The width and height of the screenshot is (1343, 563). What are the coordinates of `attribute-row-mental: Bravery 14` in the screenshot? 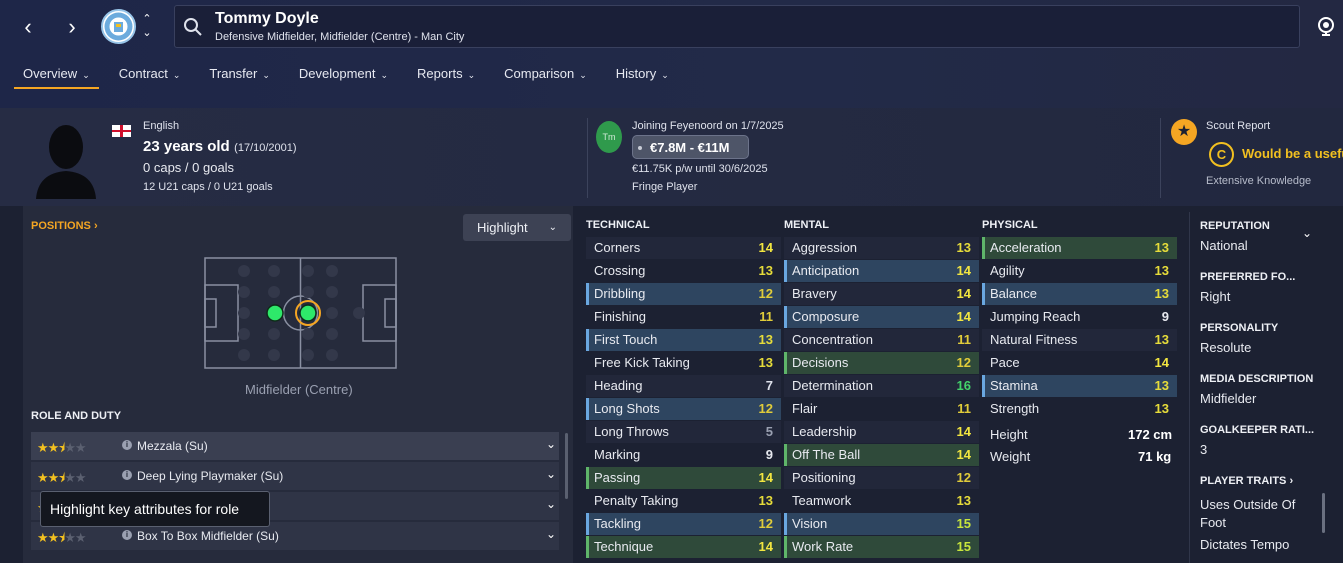 It's located at (881, 294).